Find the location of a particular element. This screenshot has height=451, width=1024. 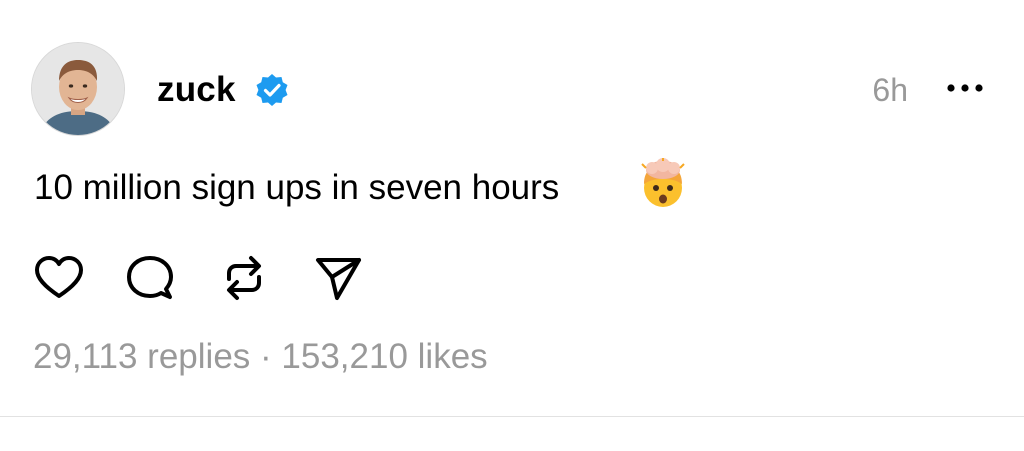

heart-icon is located at coordinates (59, 278).